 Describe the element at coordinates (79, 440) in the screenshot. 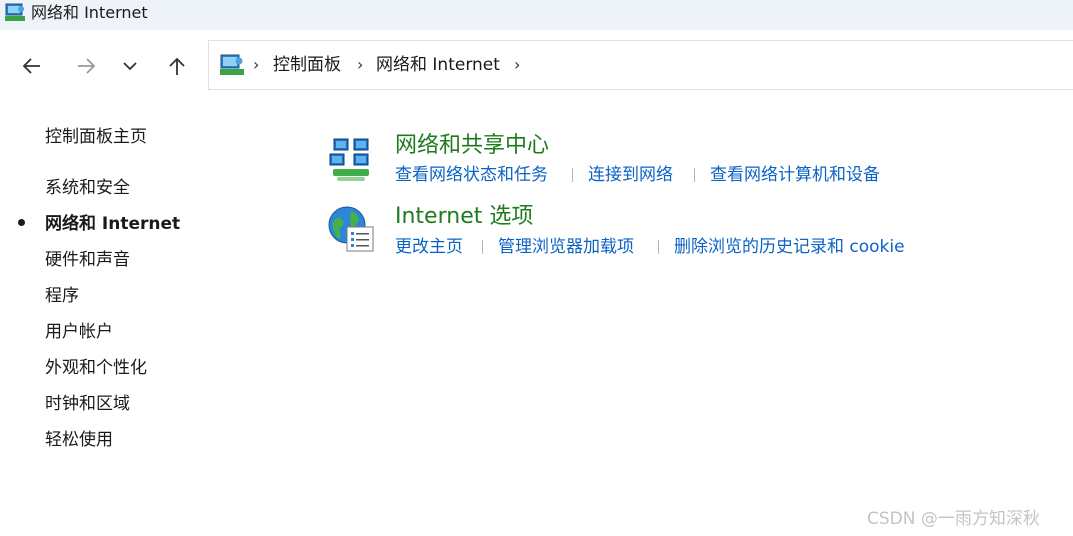

I see `sidebar-item-ease-of-access: 轻松使用` at that location.